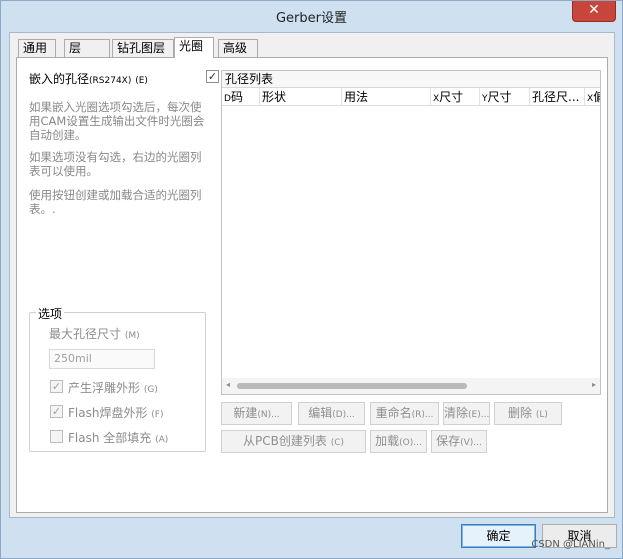 The image size is (623, 559). I want to click on window-title: Gerber设置, so click(311, 18).